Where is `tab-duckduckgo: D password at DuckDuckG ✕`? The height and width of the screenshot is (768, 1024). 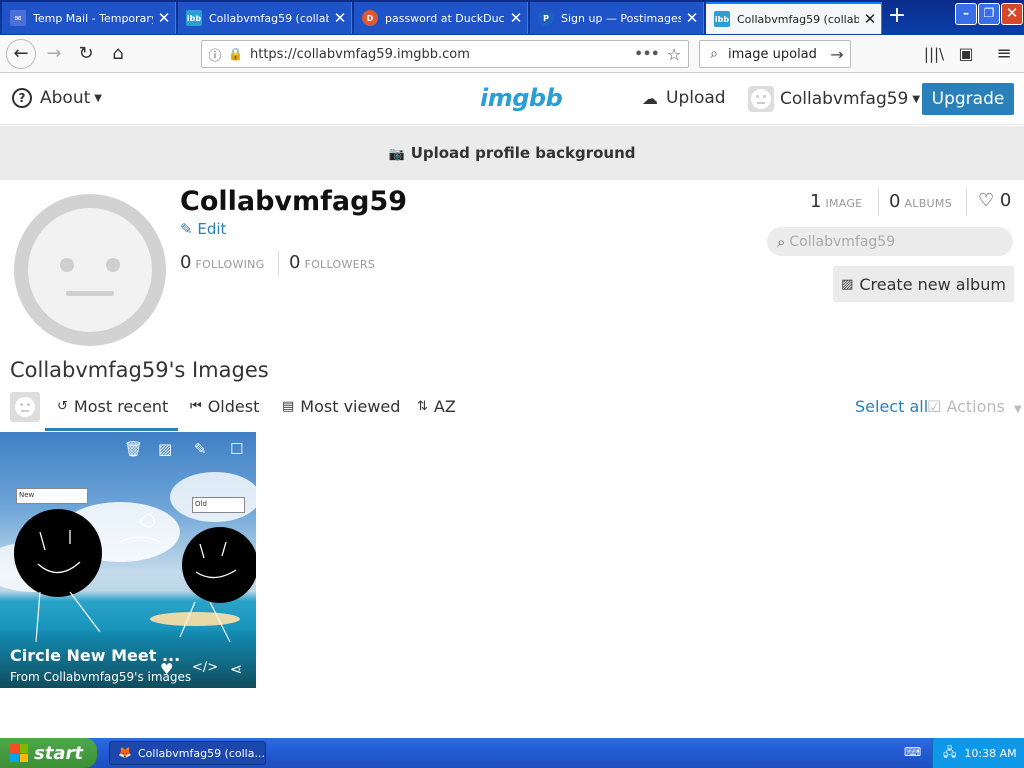
tab-duckduckgo: D password at DuckDuckG ✕ is located at coordinates (441, 18).